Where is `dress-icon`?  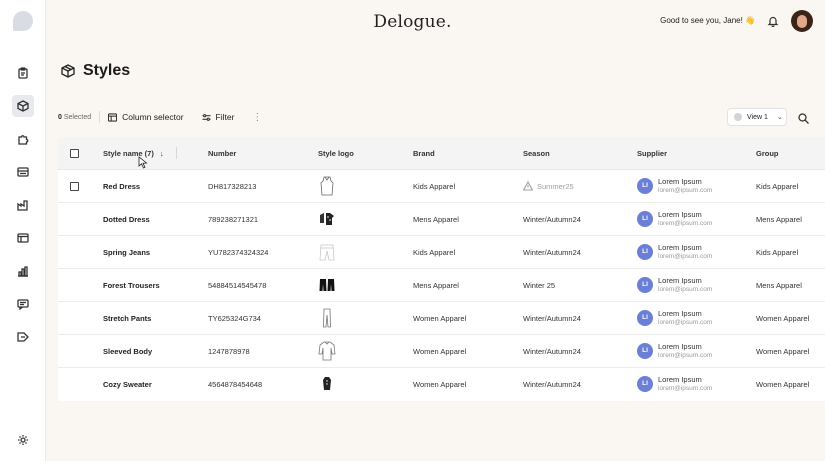 dress-icon is located at coordinates (327, 186).